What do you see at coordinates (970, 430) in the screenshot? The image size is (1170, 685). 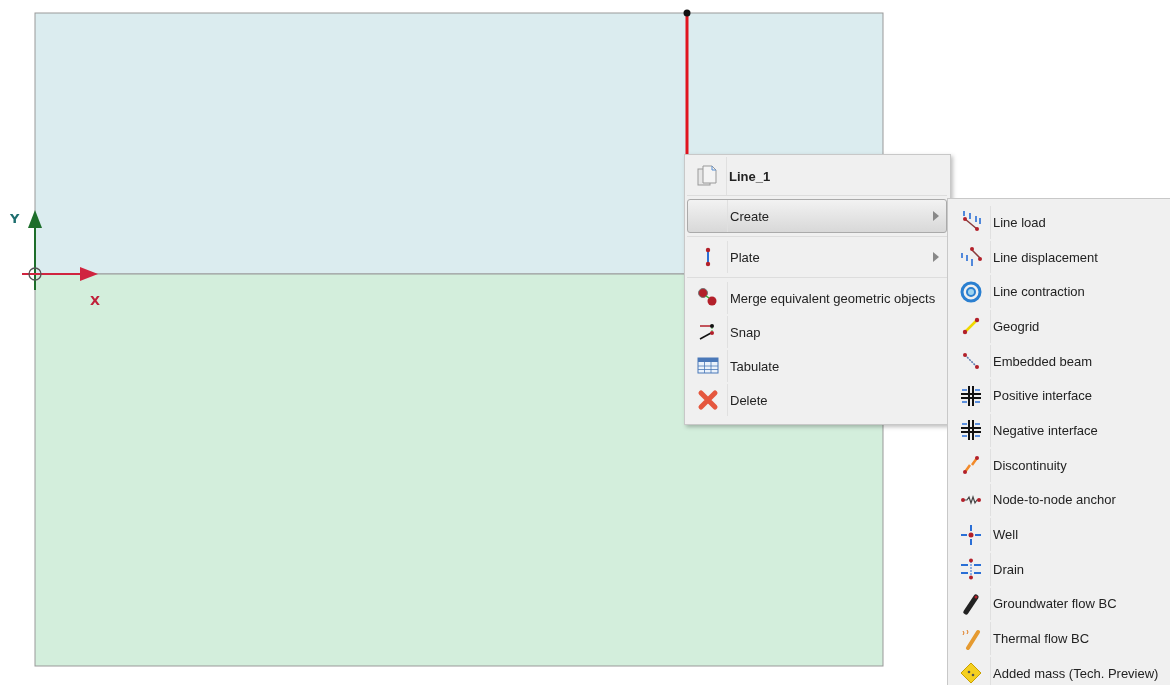 I see `negative-interface-icon` at bounding box center [970, 430].